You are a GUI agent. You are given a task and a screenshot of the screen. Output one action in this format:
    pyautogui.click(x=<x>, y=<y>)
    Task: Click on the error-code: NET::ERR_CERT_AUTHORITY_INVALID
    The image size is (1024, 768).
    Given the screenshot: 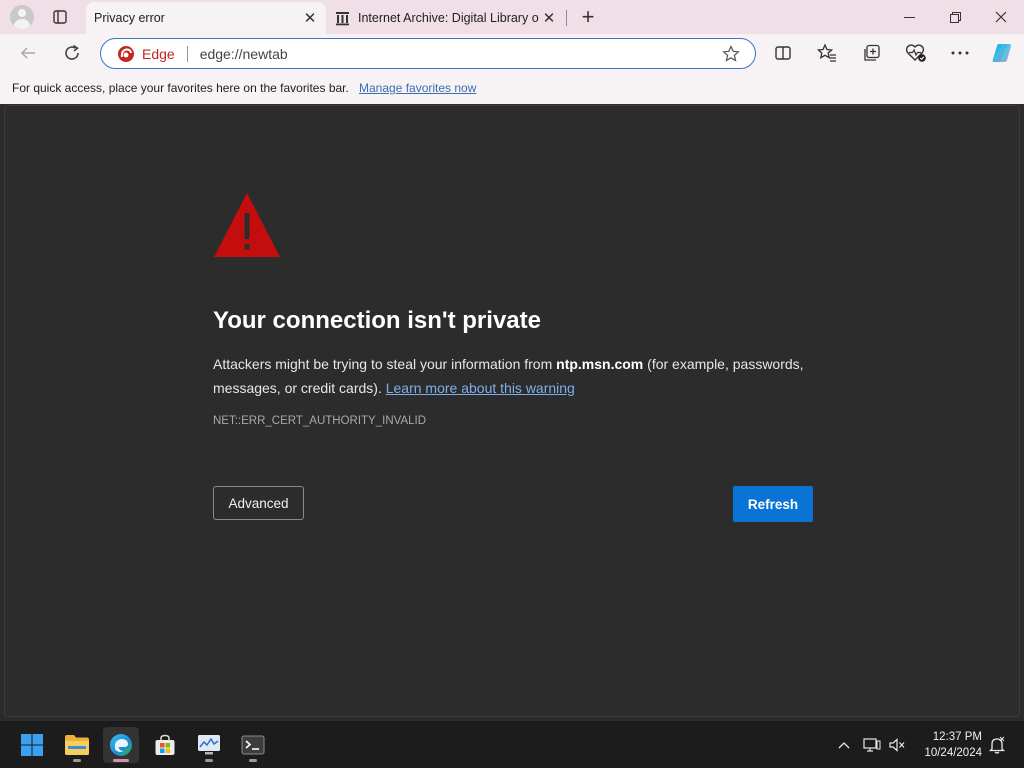 What is the action you would take?
    pyautogui.click(x=320, y=421)
    